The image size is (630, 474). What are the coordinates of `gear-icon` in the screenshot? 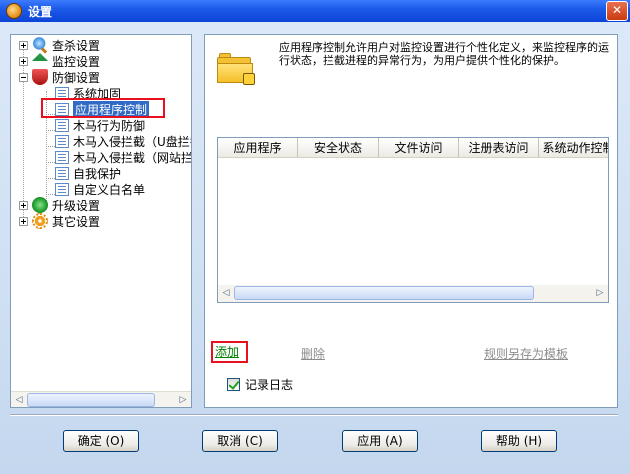 It's located at (40, 221).